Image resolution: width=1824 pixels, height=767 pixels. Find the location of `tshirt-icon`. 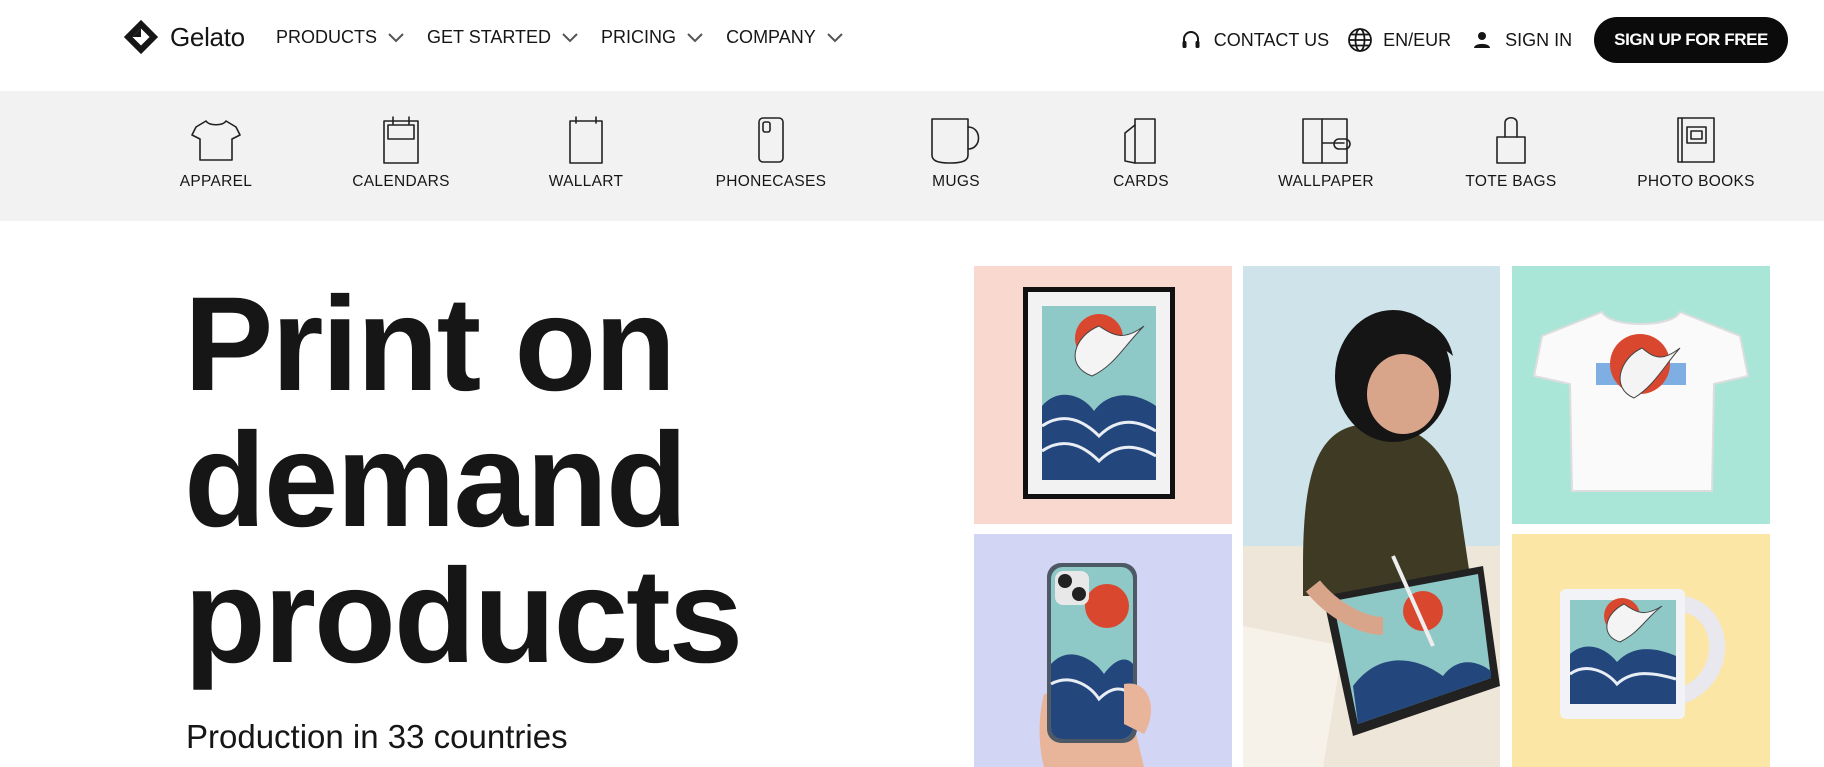

tshirt-icon is located at coordinates (216, 140).